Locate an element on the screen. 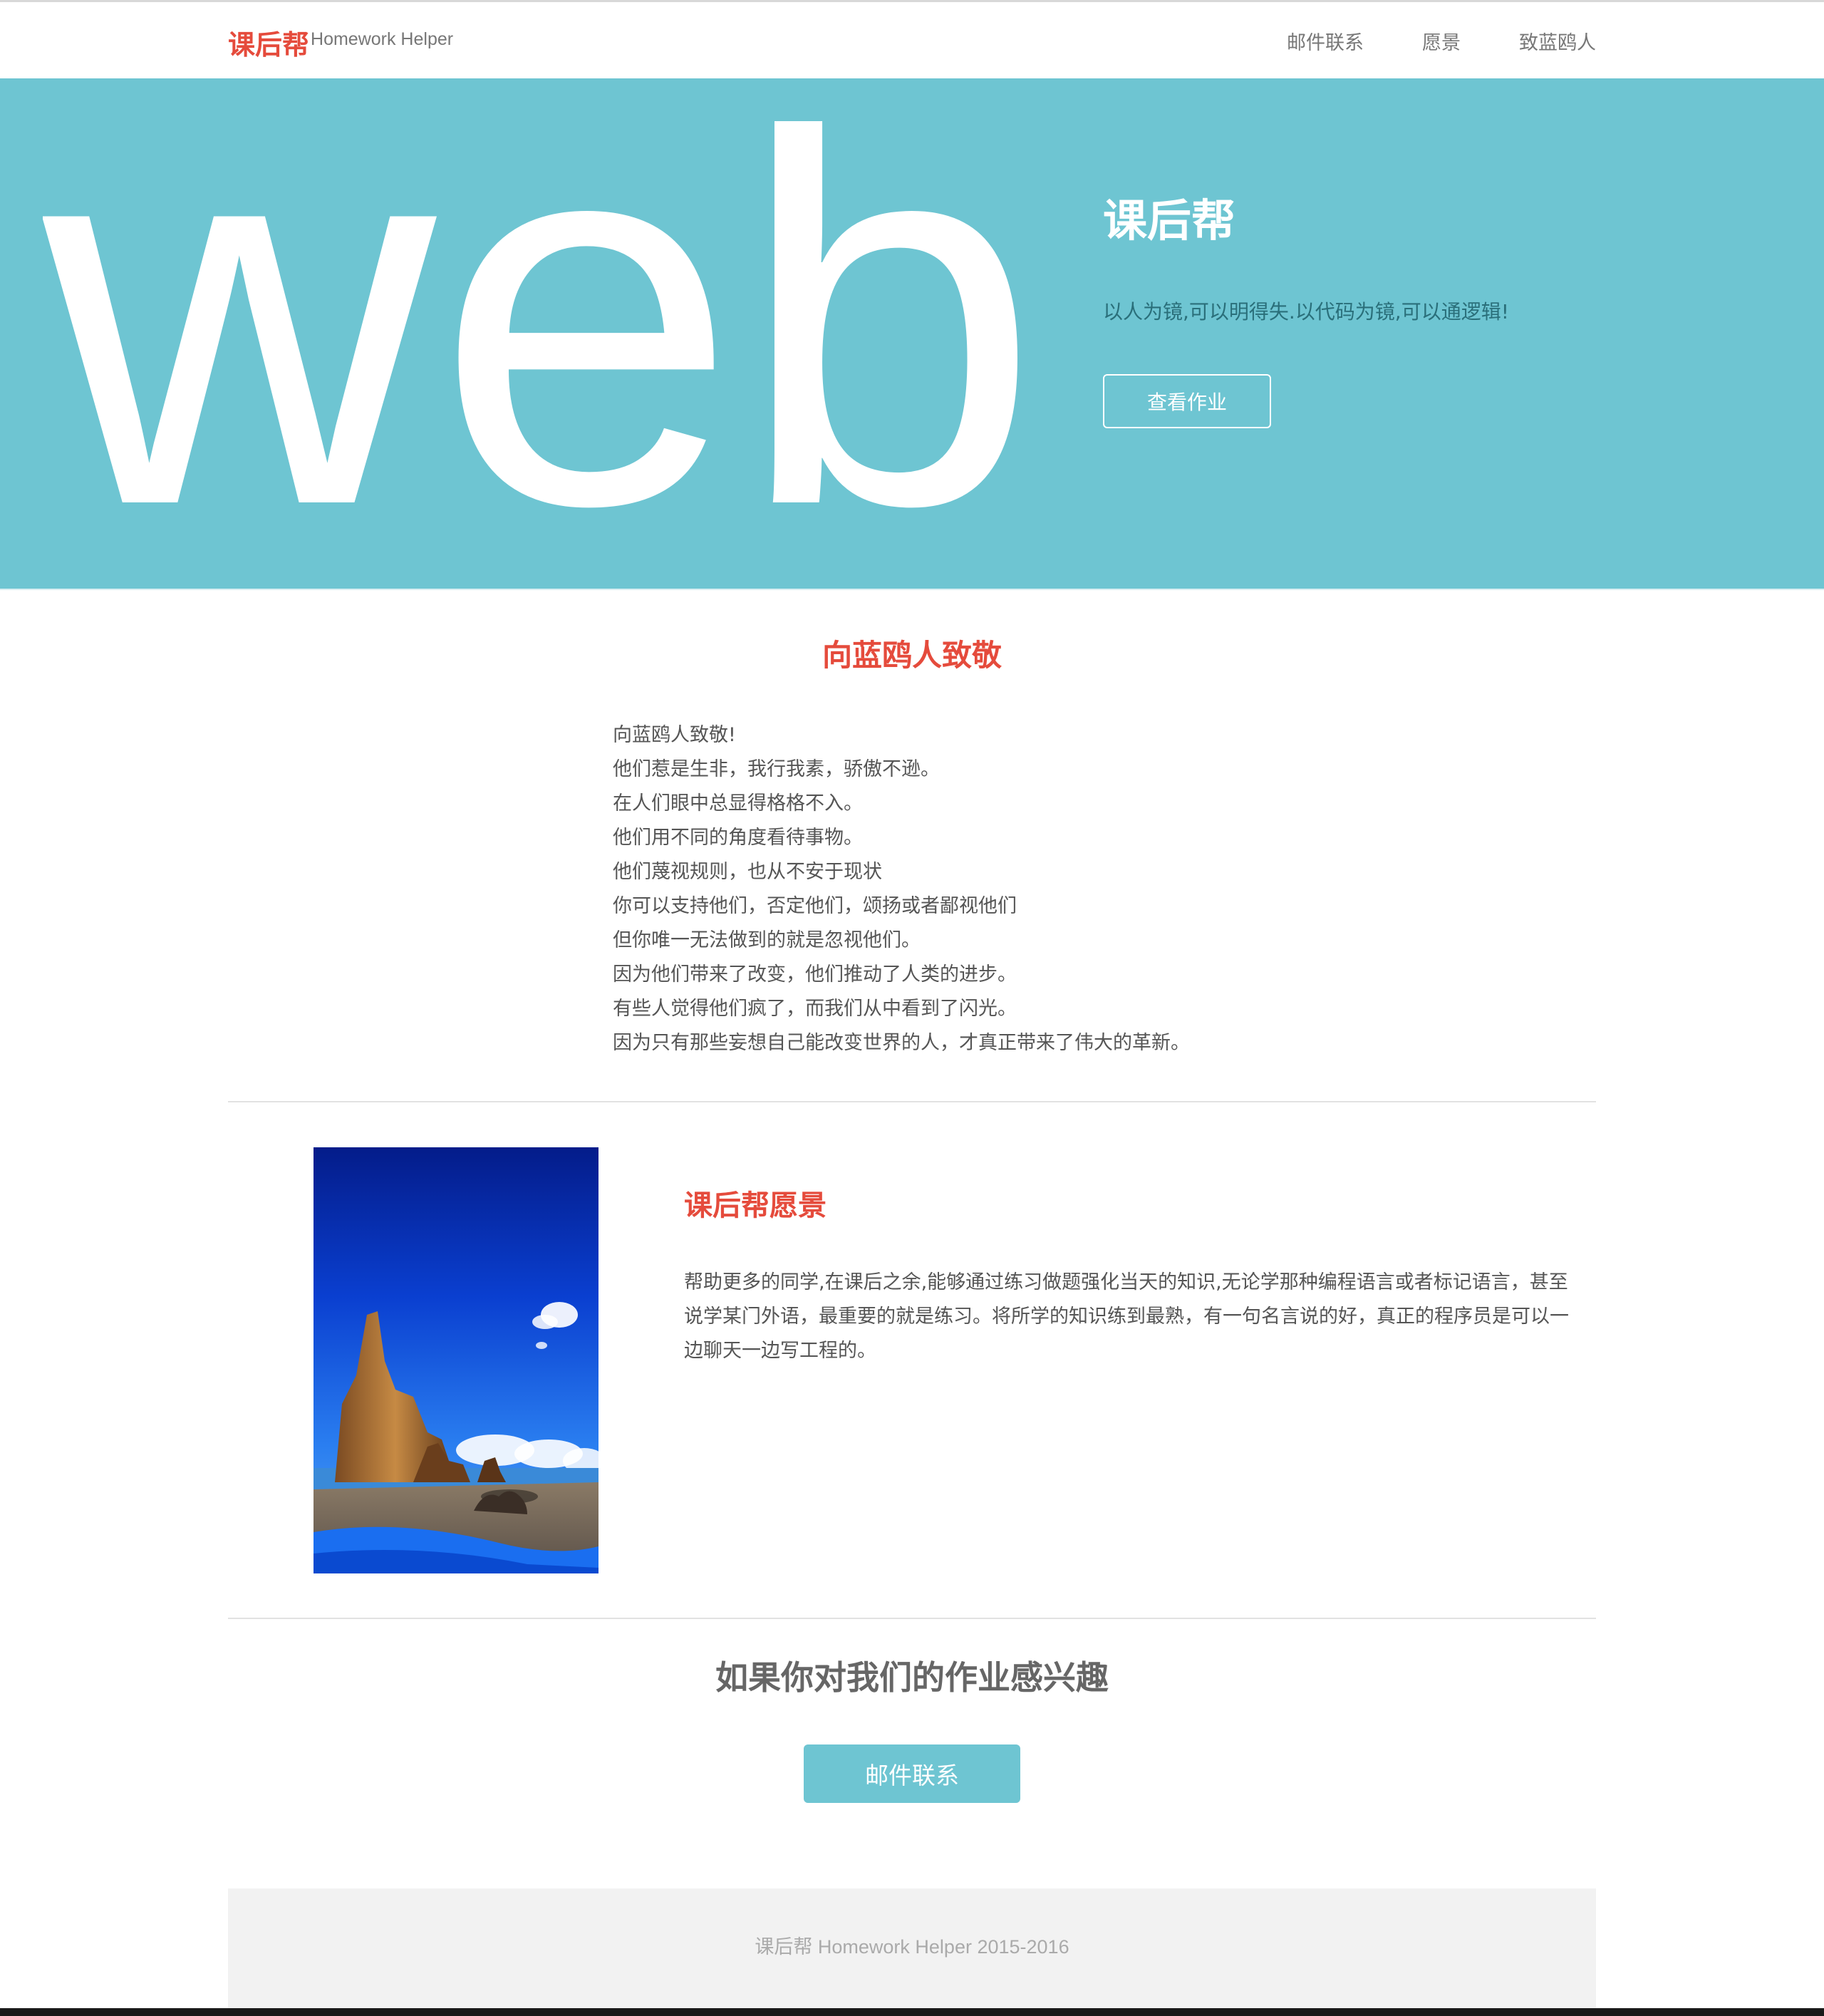 The height and width of the screenshot is (2016, 1824). poem-line: 因为只有那些妄想自己能改变世界的人，才真正带来了伟大的革新。 is located at coordinates (901, 1043).